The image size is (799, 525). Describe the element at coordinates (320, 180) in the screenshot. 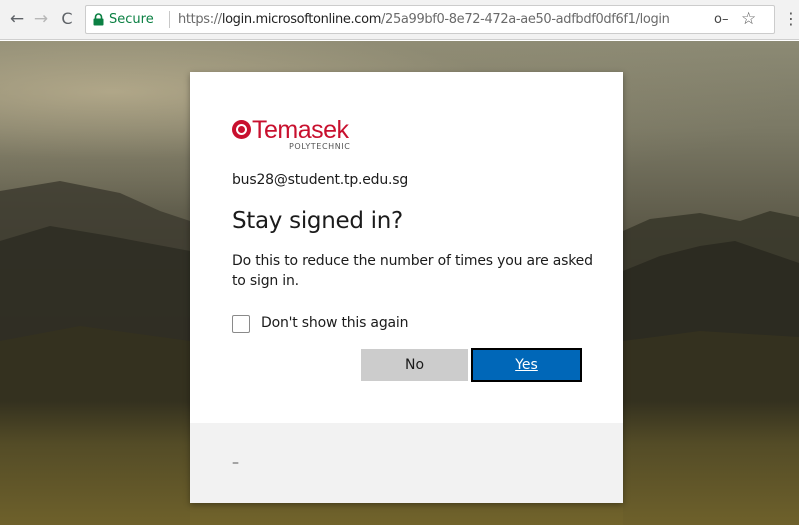

I see `account-email: bus28@student.tp.edu.sg` at that location.